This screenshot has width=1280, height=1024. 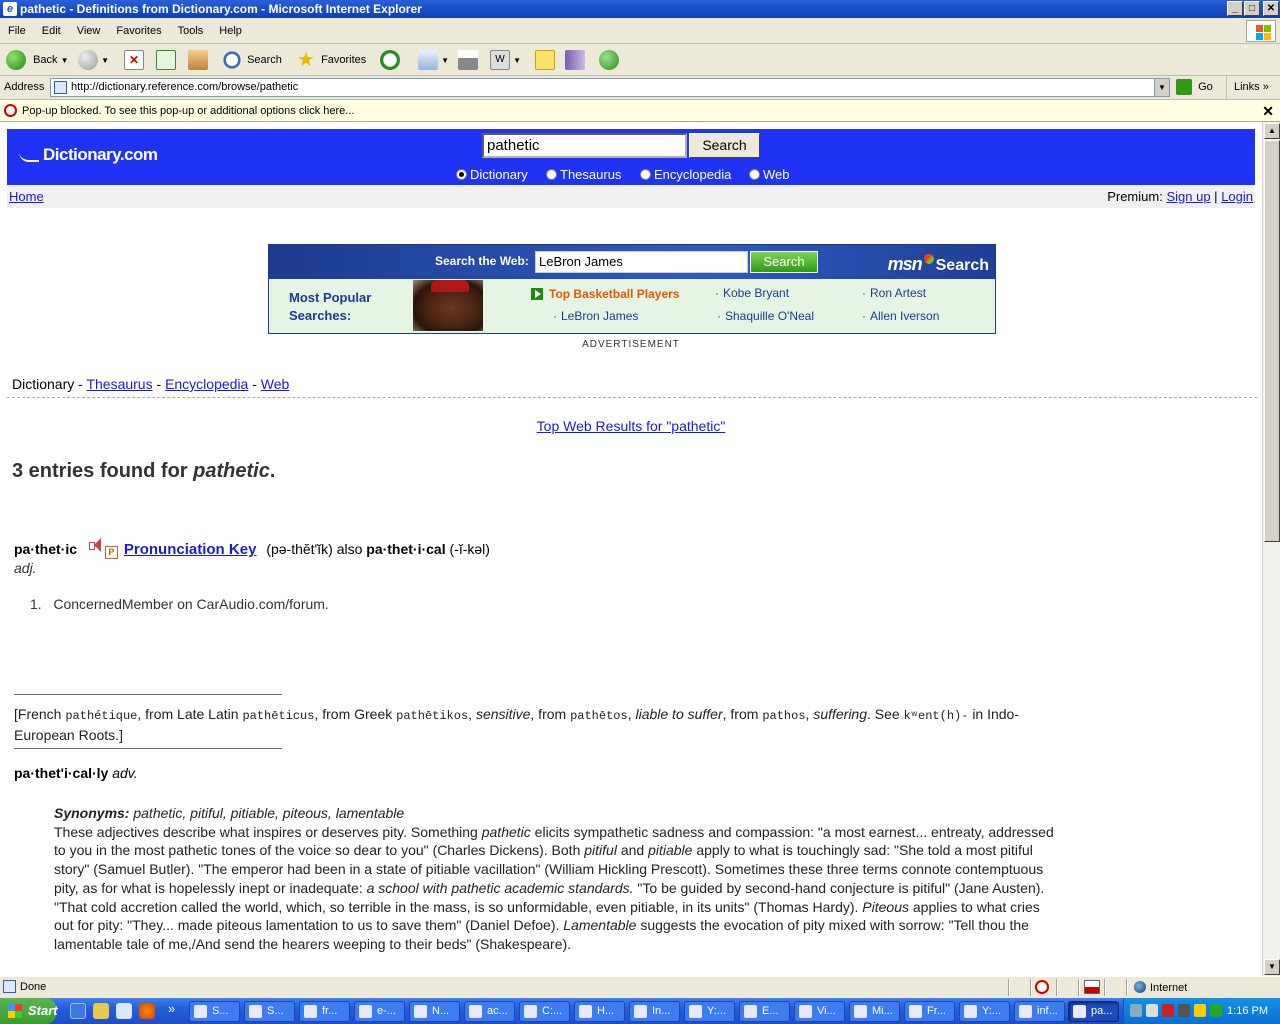 What do you see at coordinates (17, 31) in the screenshot?
I see `menu-file: File` at bounding box center [17, 31].